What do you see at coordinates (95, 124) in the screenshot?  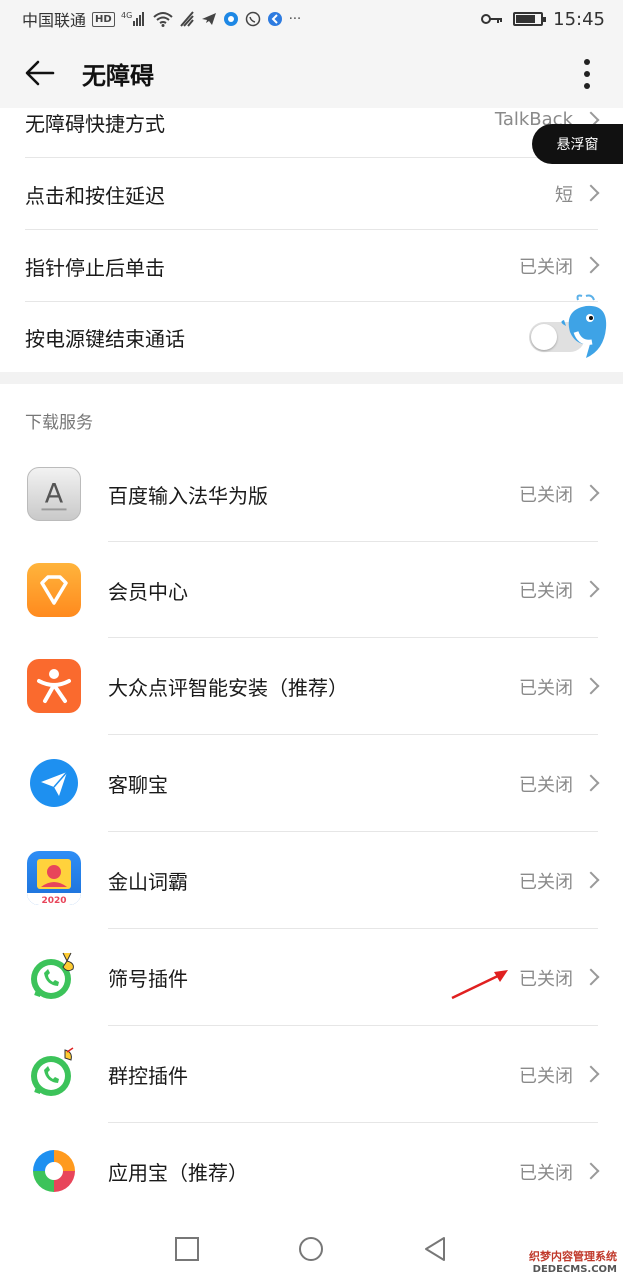 I see `row-label: 无障碍快捷方式` at bounding box center [95, 124].